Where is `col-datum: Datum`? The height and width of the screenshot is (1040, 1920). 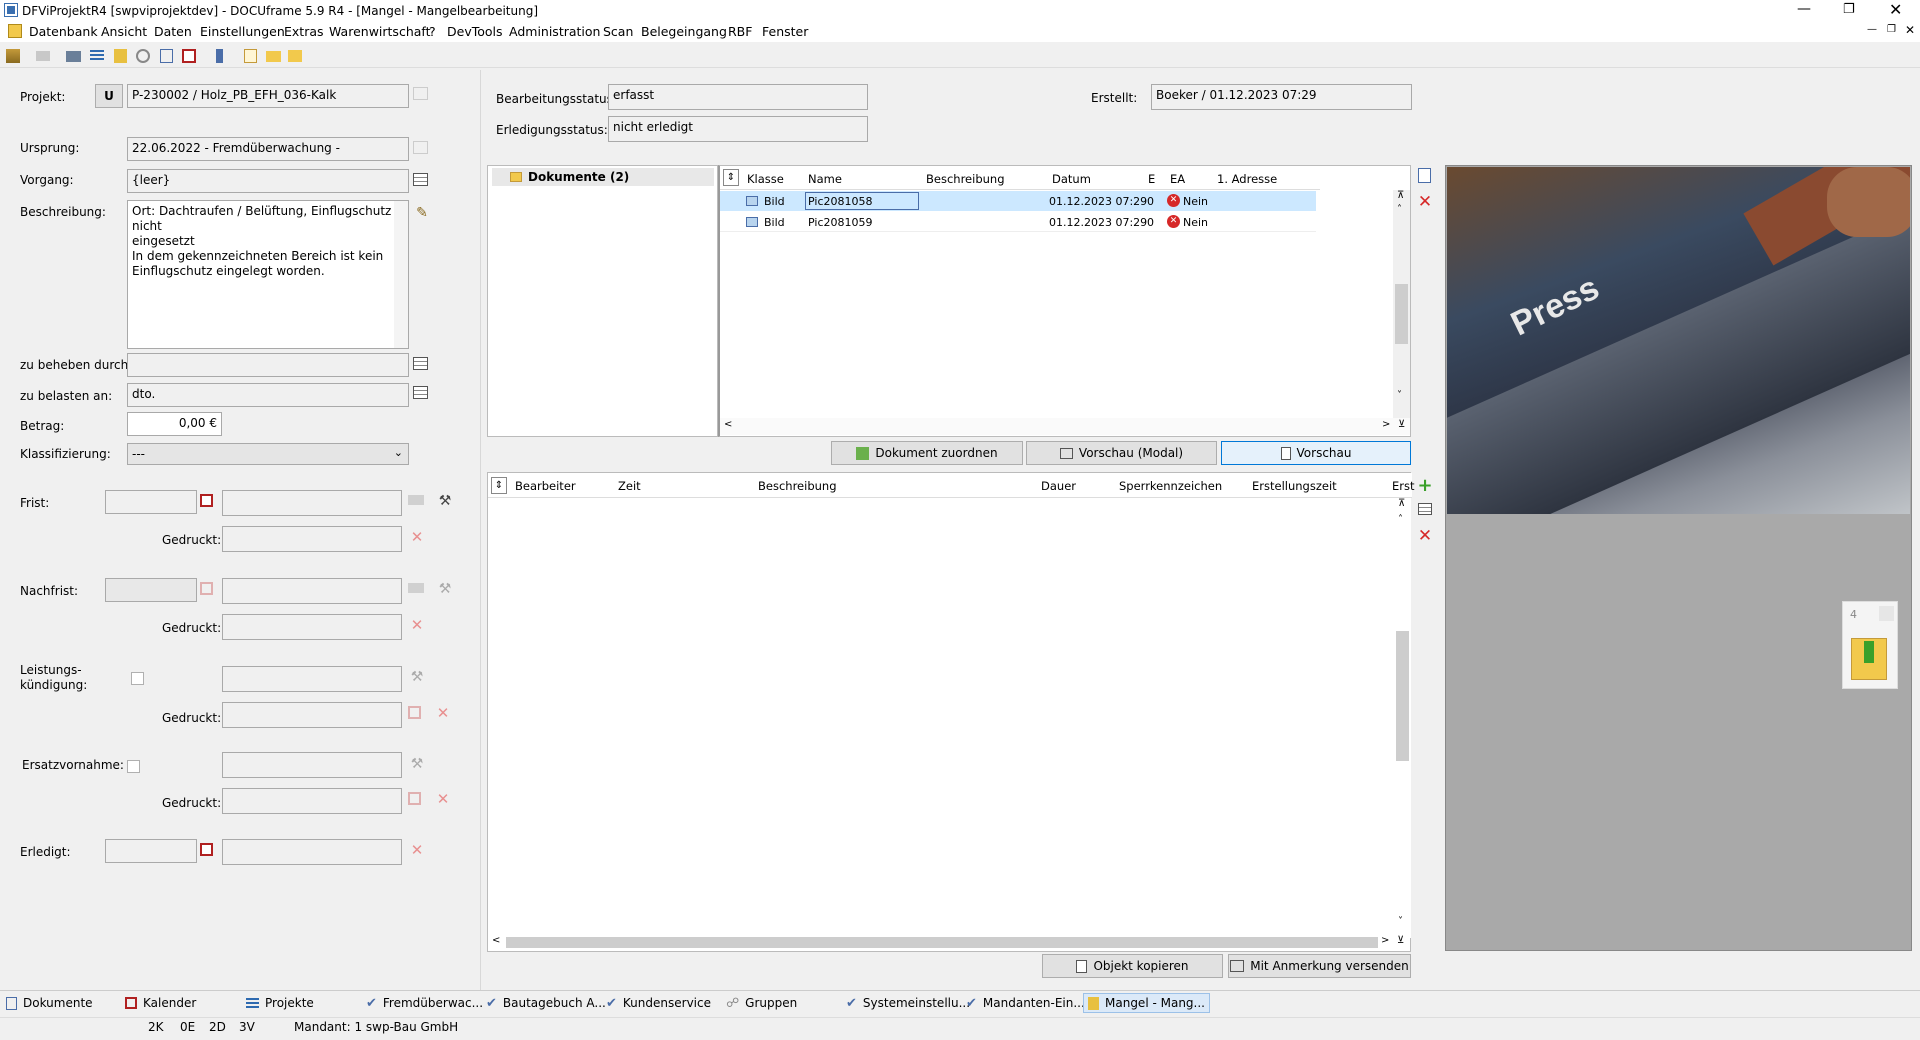 col-datum: Datum is located at coordinates (1071, 179).